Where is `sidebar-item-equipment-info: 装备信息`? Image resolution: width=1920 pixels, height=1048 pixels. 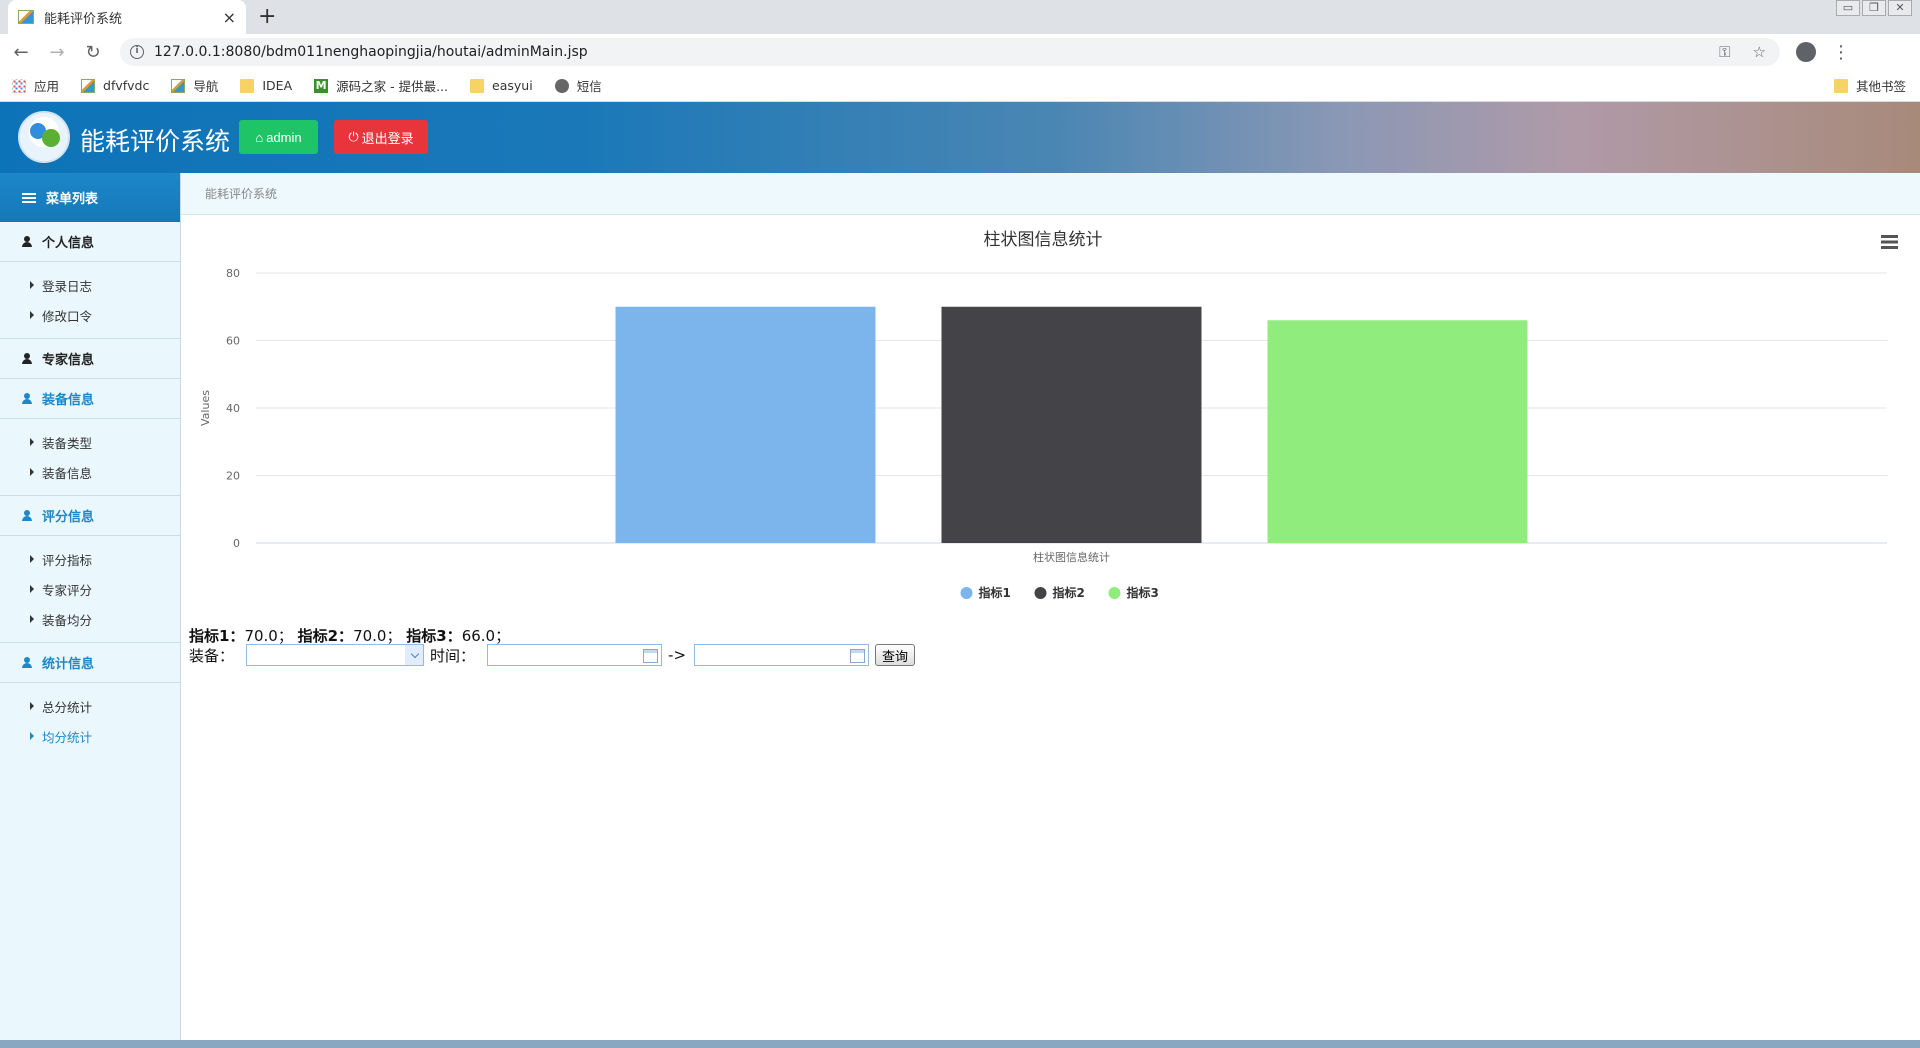 sidebar-item-equipment-info: 装备信息 is located at coordinates (90, 472).